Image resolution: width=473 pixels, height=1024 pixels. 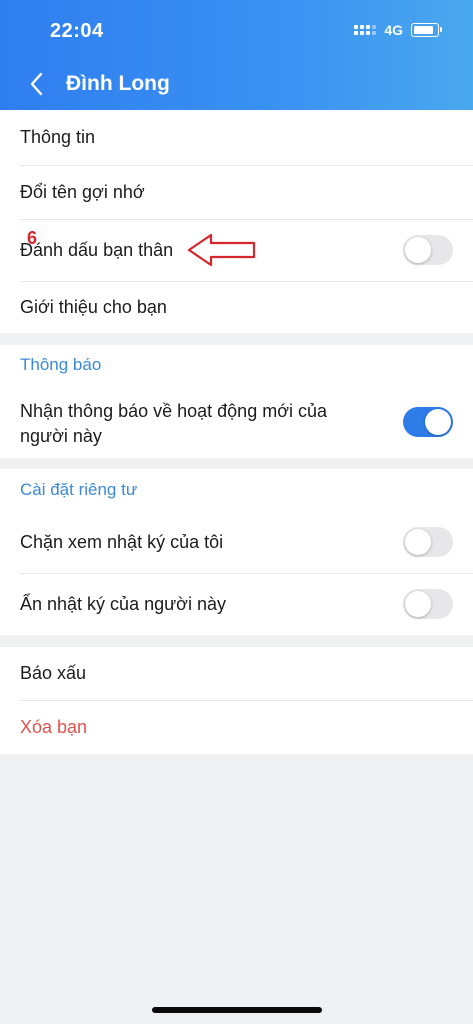 I want to click on hide-diary-row: Ẩn nhật ký của người này, so click(x=236, y=604).